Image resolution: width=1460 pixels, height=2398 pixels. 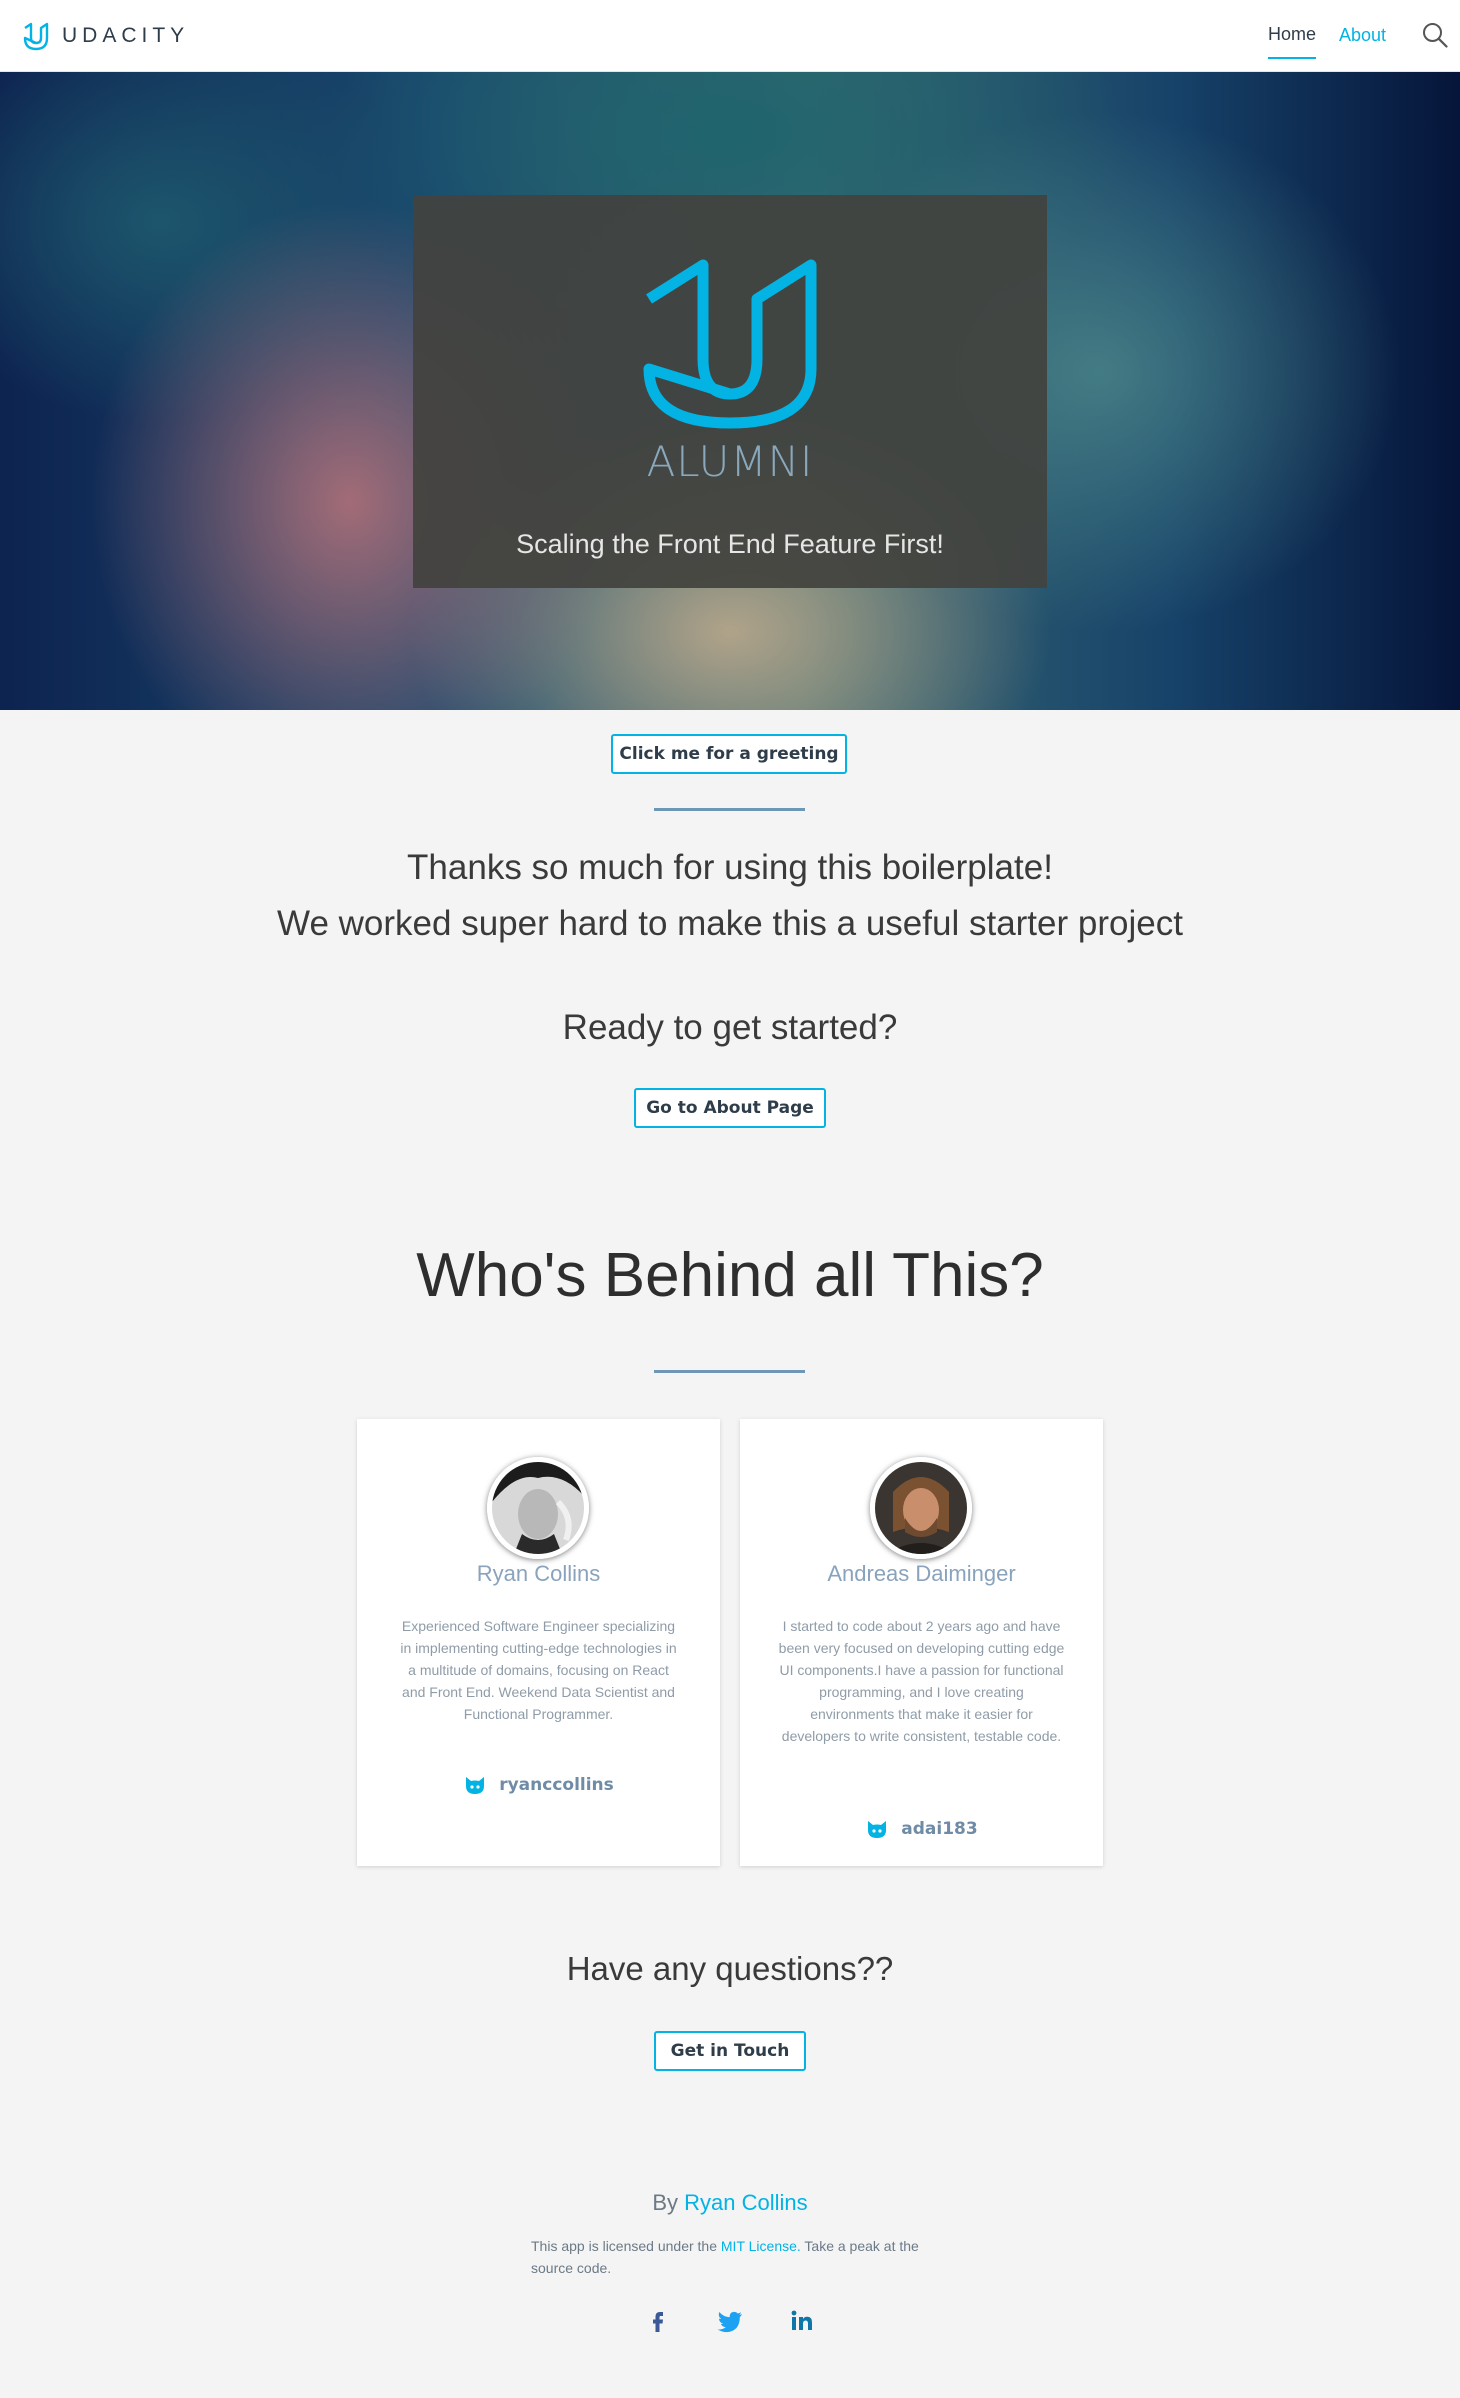 What do you see at coordinates (730, 461) in the screenshot?
I see `hero-title: ALUMNI` at bounding box center [730, 461].